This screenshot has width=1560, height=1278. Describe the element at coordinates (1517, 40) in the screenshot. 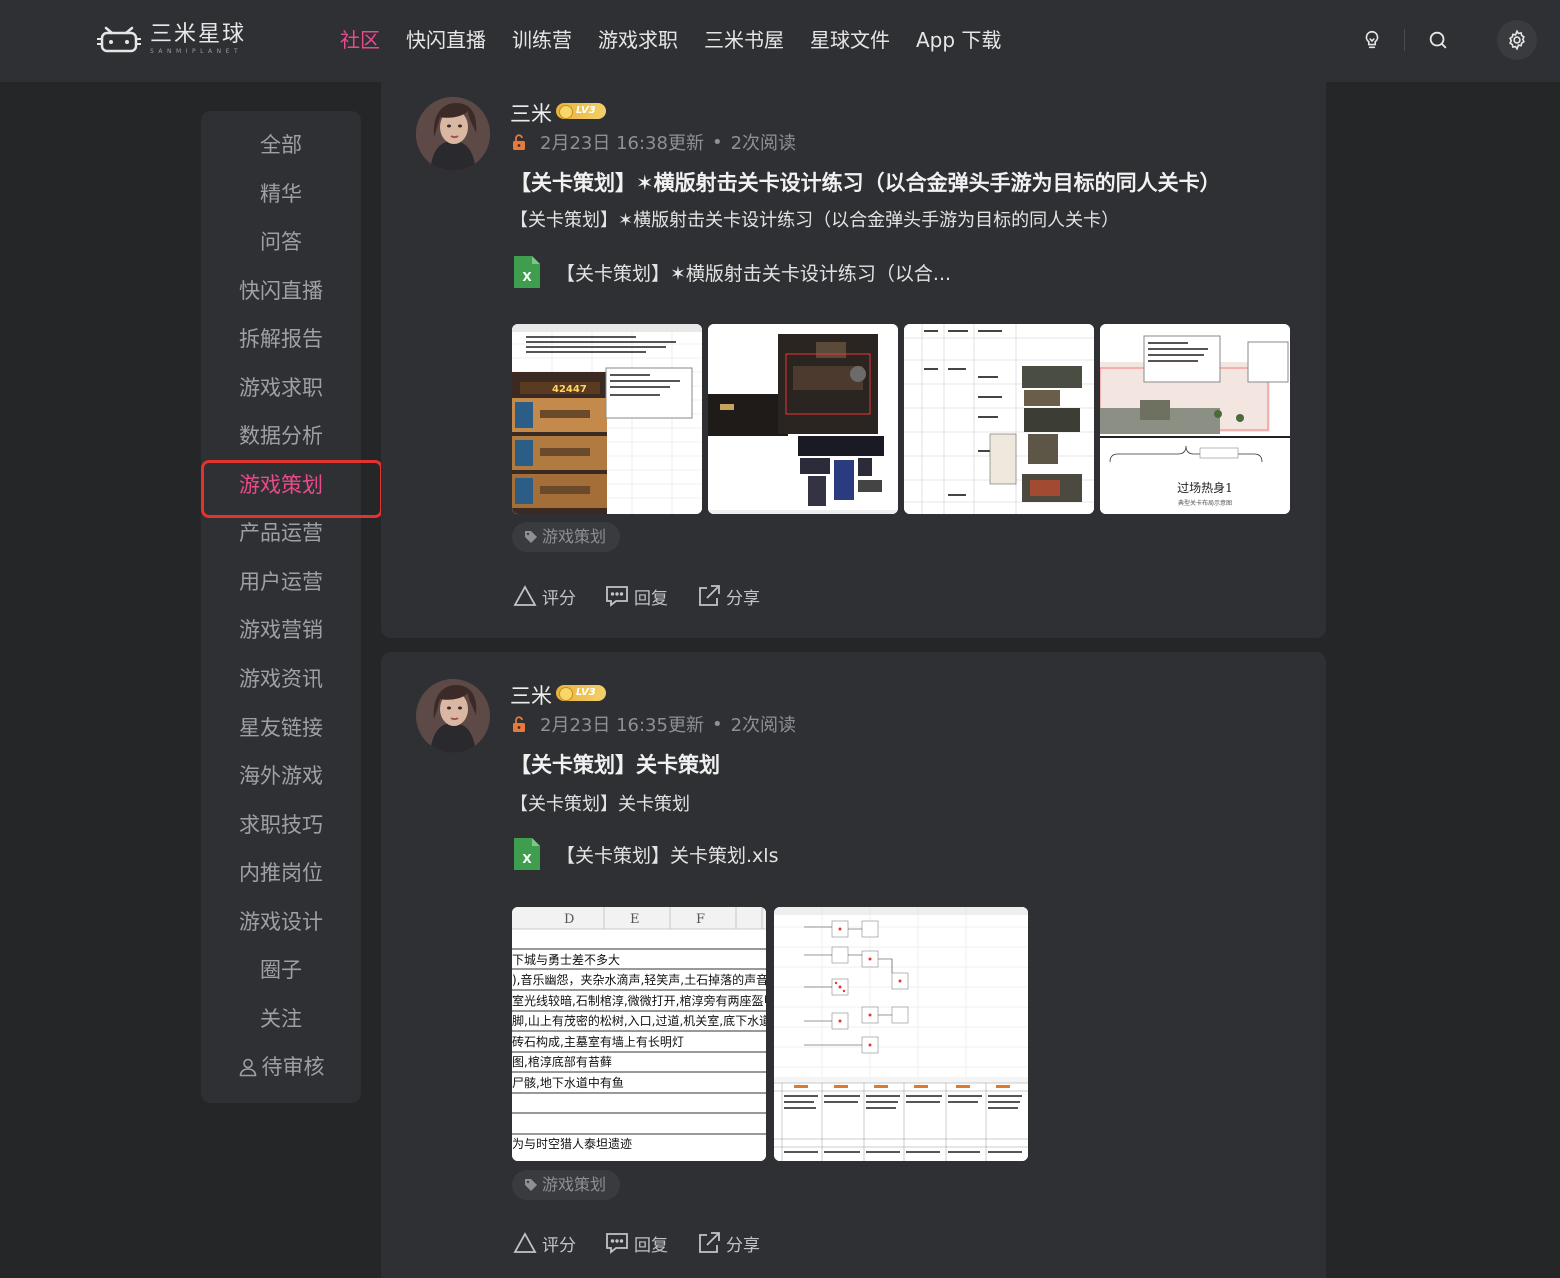

I see `gear-icon` at that location.